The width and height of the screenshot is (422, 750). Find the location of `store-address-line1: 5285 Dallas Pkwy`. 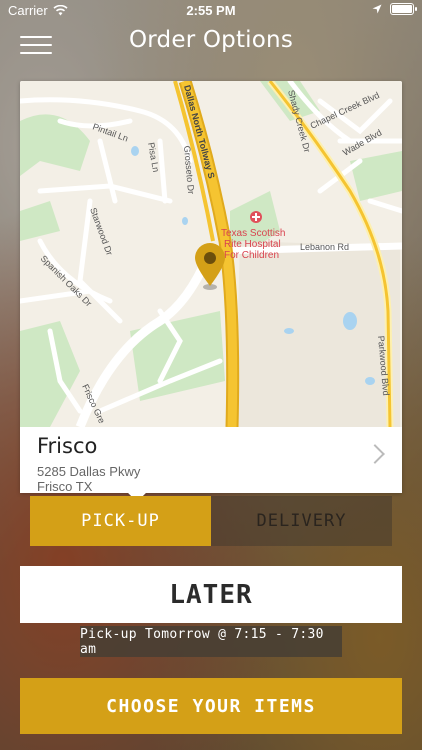

store-address-line1: 5285 Dallas Pkwy is located at coordinates (89, 471).